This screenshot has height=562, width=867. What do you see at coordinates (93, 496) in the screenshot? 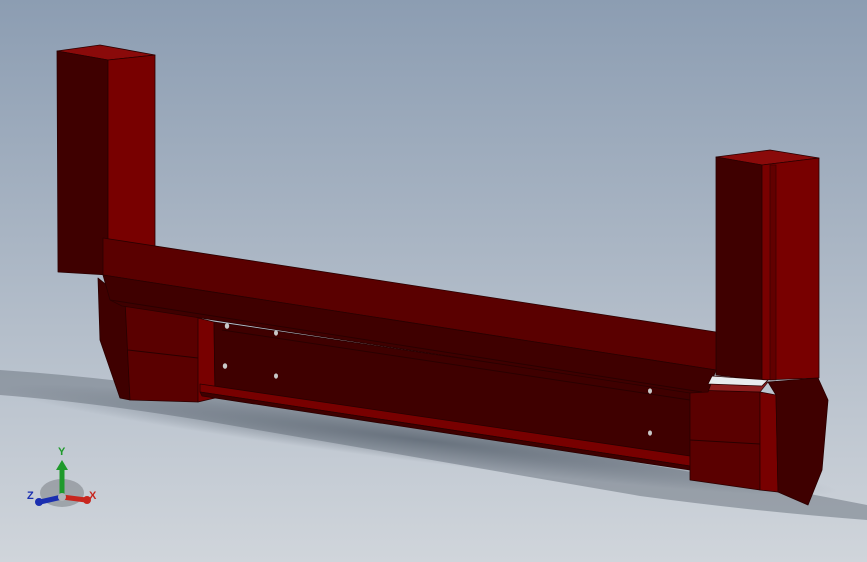
I see `triad-x-label: X` at bounding box center [93, 496].